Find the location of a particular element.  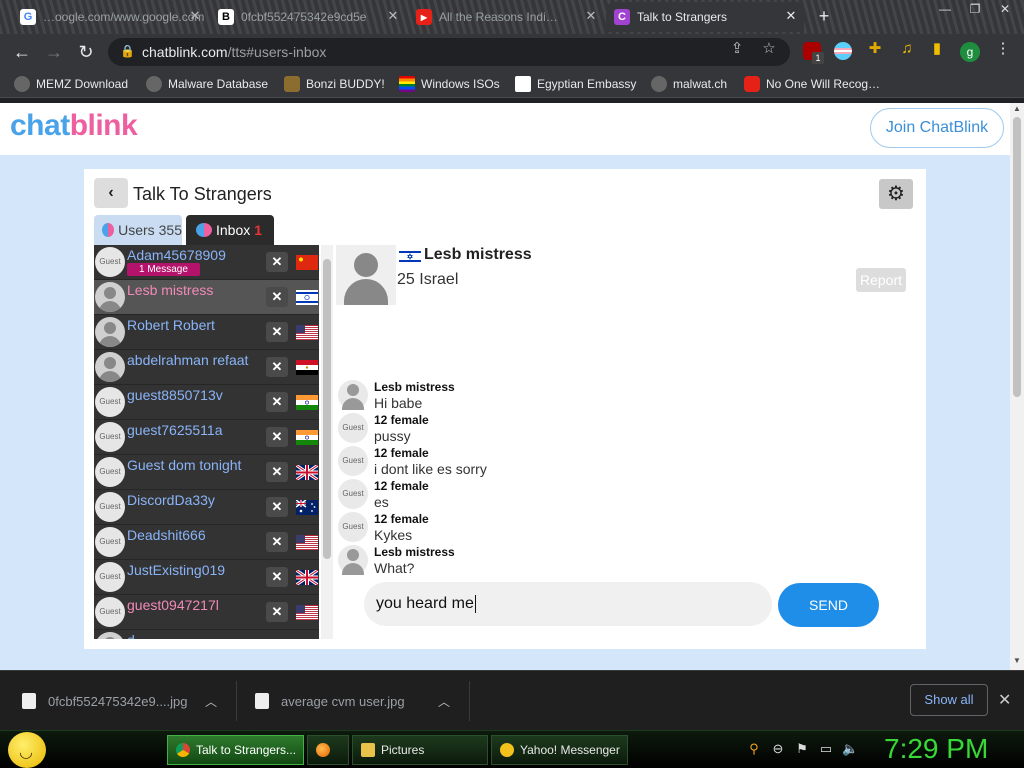

extensions-puzzle-icon: ✚ is located at coordinates (875, 49).